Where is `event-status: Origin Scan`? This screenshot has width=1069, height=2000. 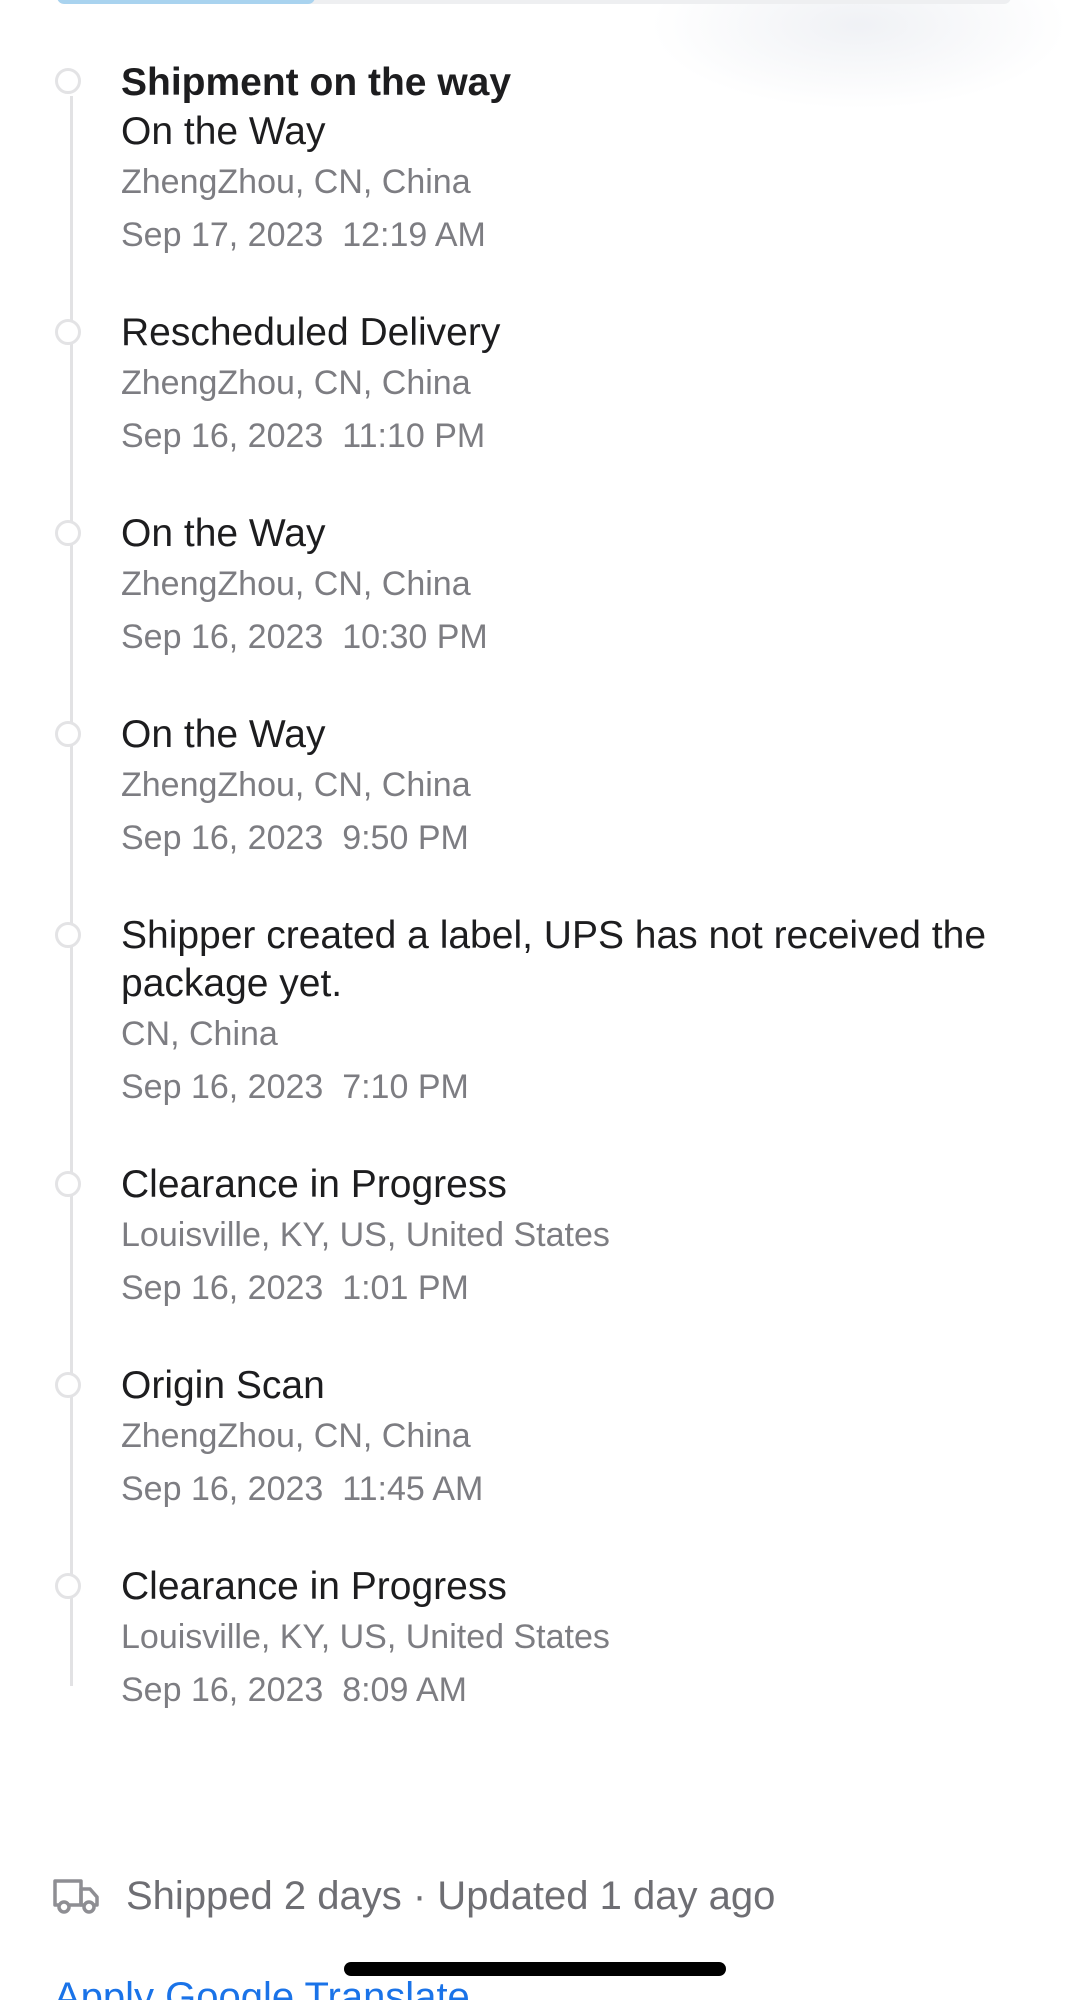 event-status: Origin Scan is located at coordinates (223, 1385).